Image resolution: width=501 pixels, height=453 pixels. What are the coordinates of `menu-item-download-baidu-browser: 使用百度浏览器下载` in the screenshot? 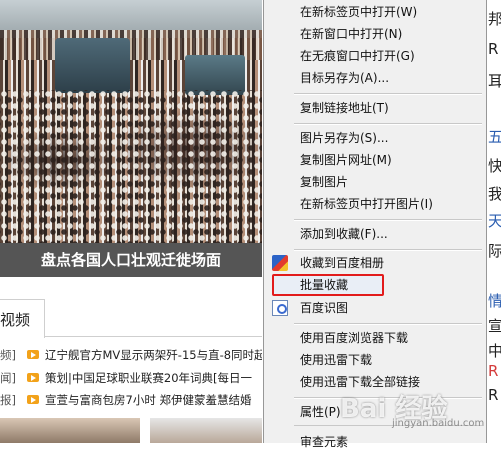 It's located at (375, 338).